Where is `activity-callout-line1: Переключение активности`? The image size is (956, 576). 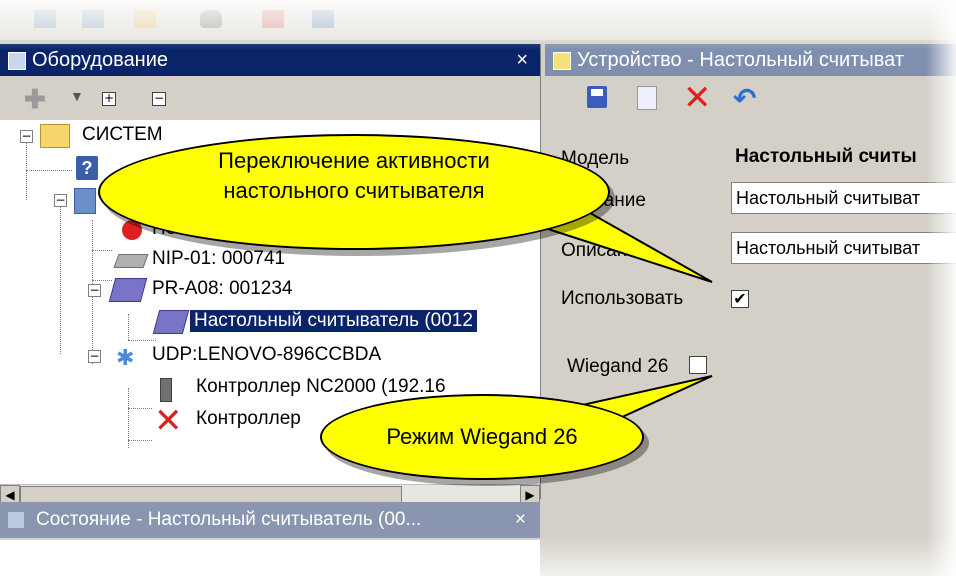 activity-callout-line1: Переключение активности is located at coordinates (354, 160).